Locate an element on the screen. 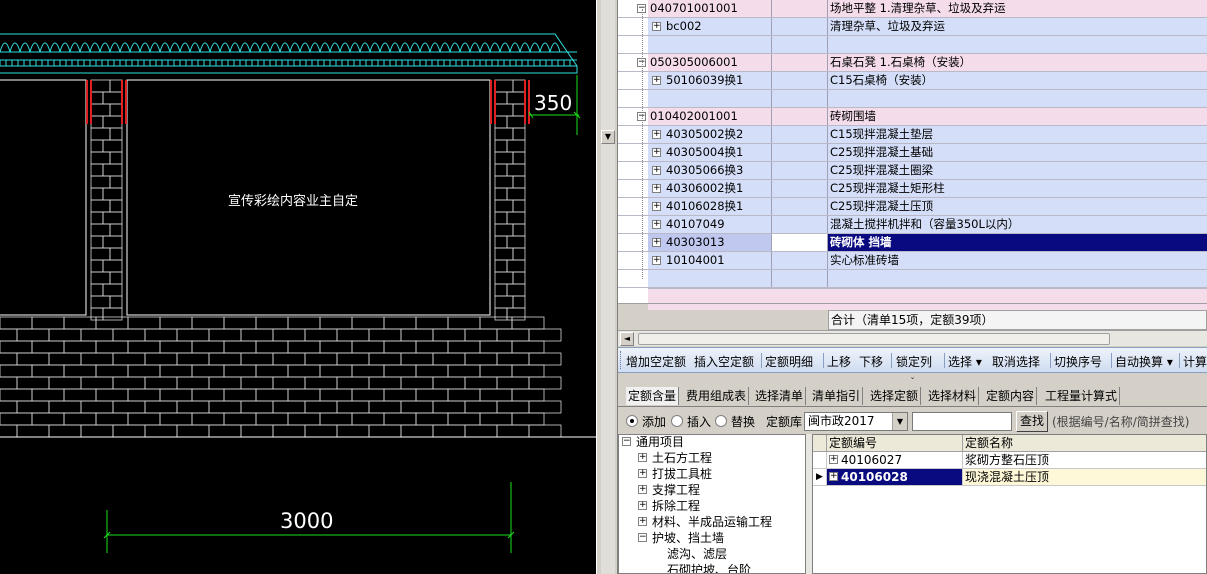 Image resolution: width=1207 pixels, height=574 pixels. library-select: 闽市政2017 ▼ is located at coordinates (856, 421).